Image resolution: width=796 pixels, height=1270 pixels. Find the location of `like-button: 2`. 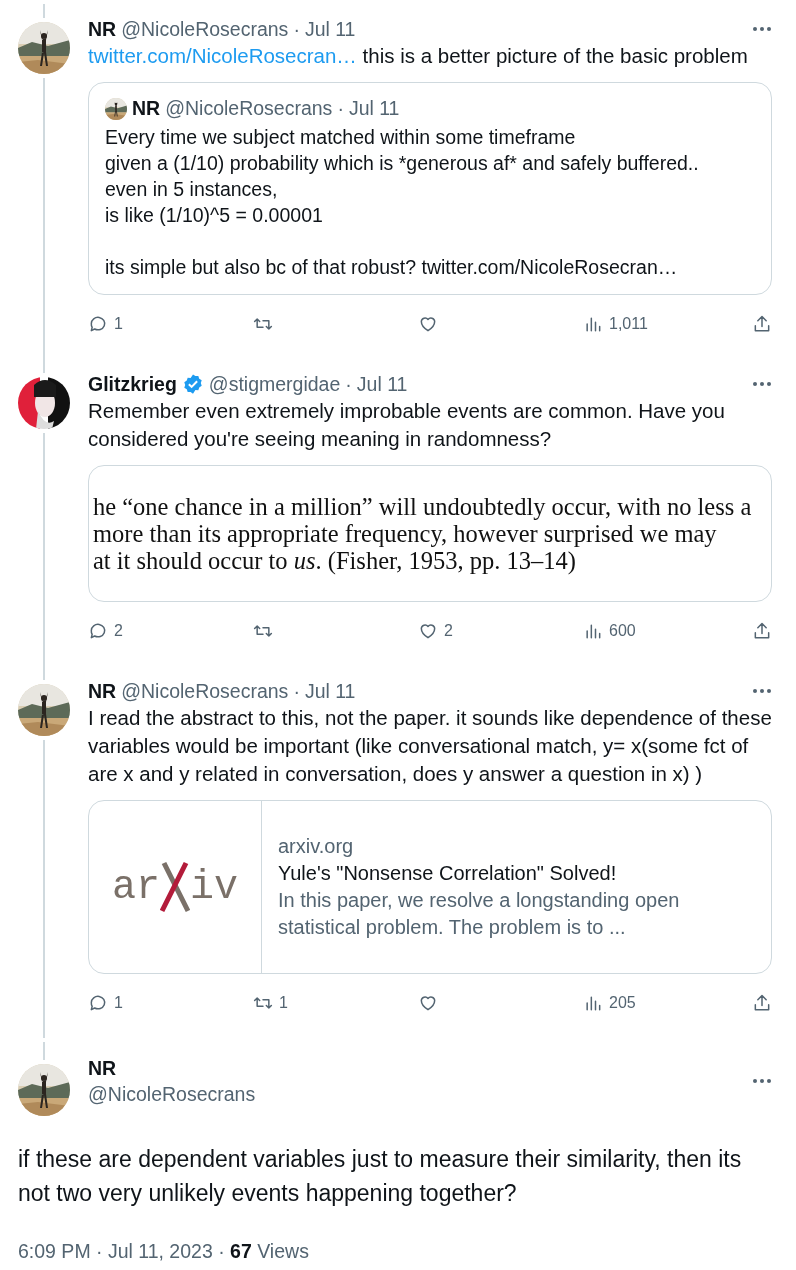

like-button: 2 is located at coordinates (435, 631).